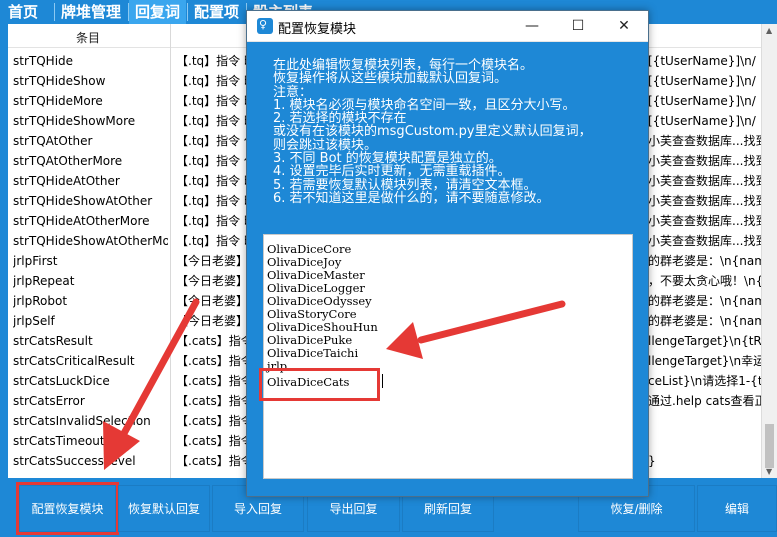 The image size is (777, 537). What do you see at coordinates (624, 26) in the screenshot?
I see `close-button: ✕` at bounding box center [624, 26].